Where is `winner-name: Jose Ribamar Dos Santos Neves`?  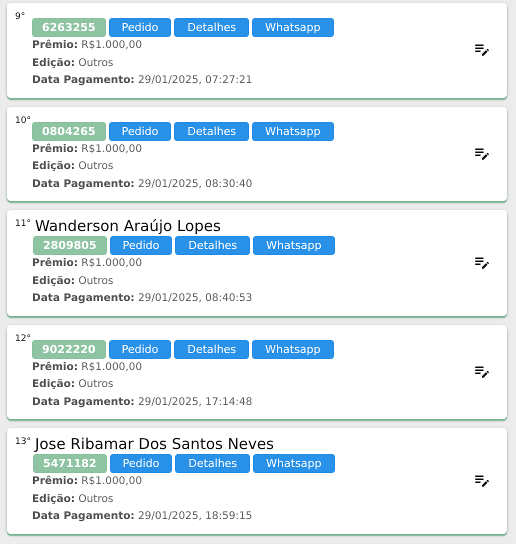 winner-name: Jose Ribamar Dos Santos Neves is located at coordinates (154, 444).